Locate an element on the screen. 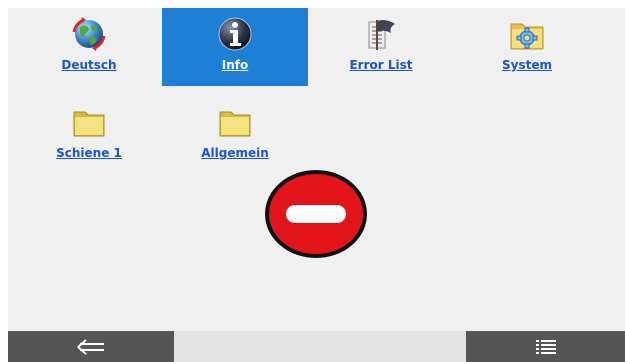 Image resolution: width=625 pixels, height=362 pixels. back-button is located at coordinates (91, 346).